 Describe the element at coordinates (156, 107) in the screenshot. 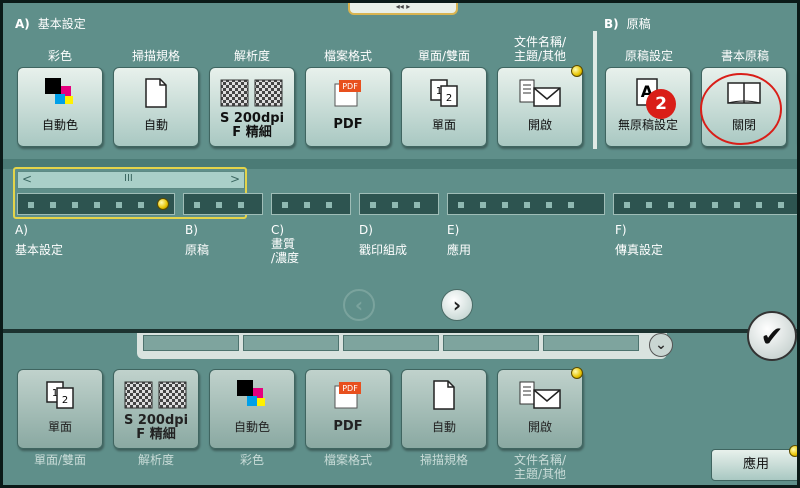

I see `scan-size-tile: 自動` at that location.